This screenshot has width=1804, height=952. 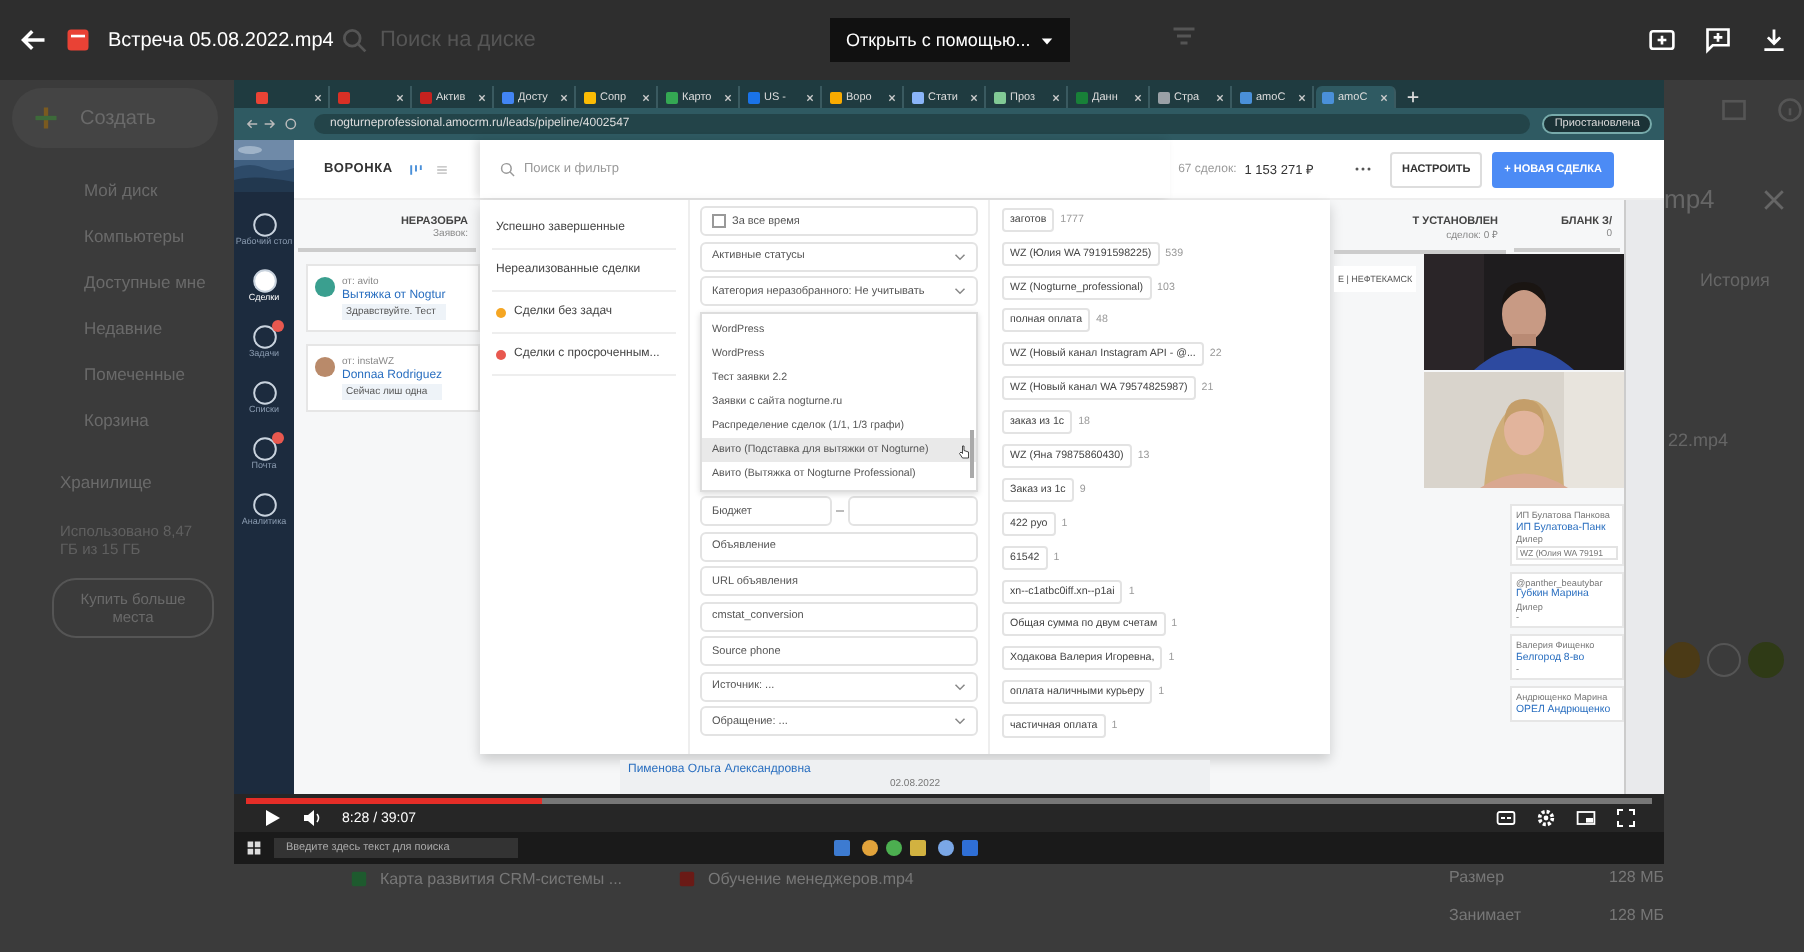 What do you see at coordinates (972, 453) in the screenshot?
I see `scrollbar` at bounding box center [972, 453].